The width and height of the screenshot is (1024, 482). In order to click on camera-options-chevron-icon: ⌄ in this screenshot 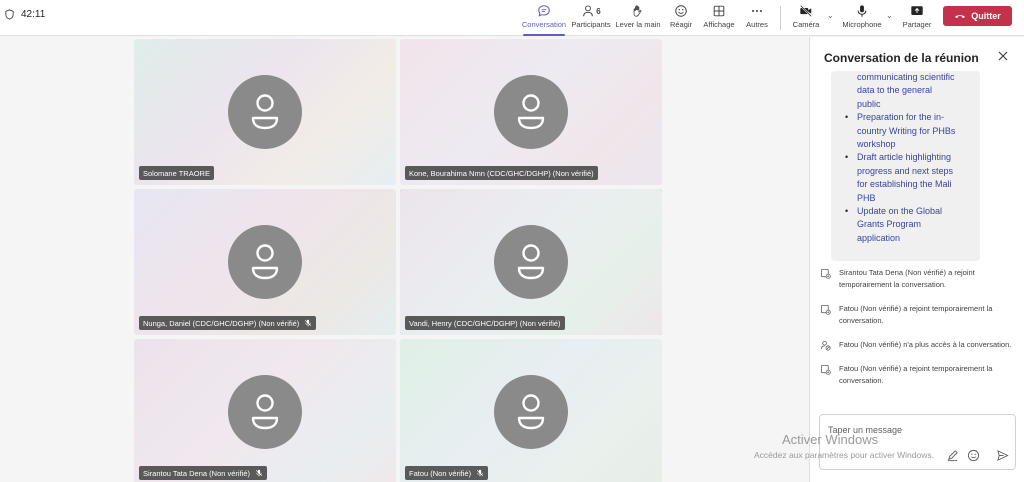, I will do `click(830, 15)`.